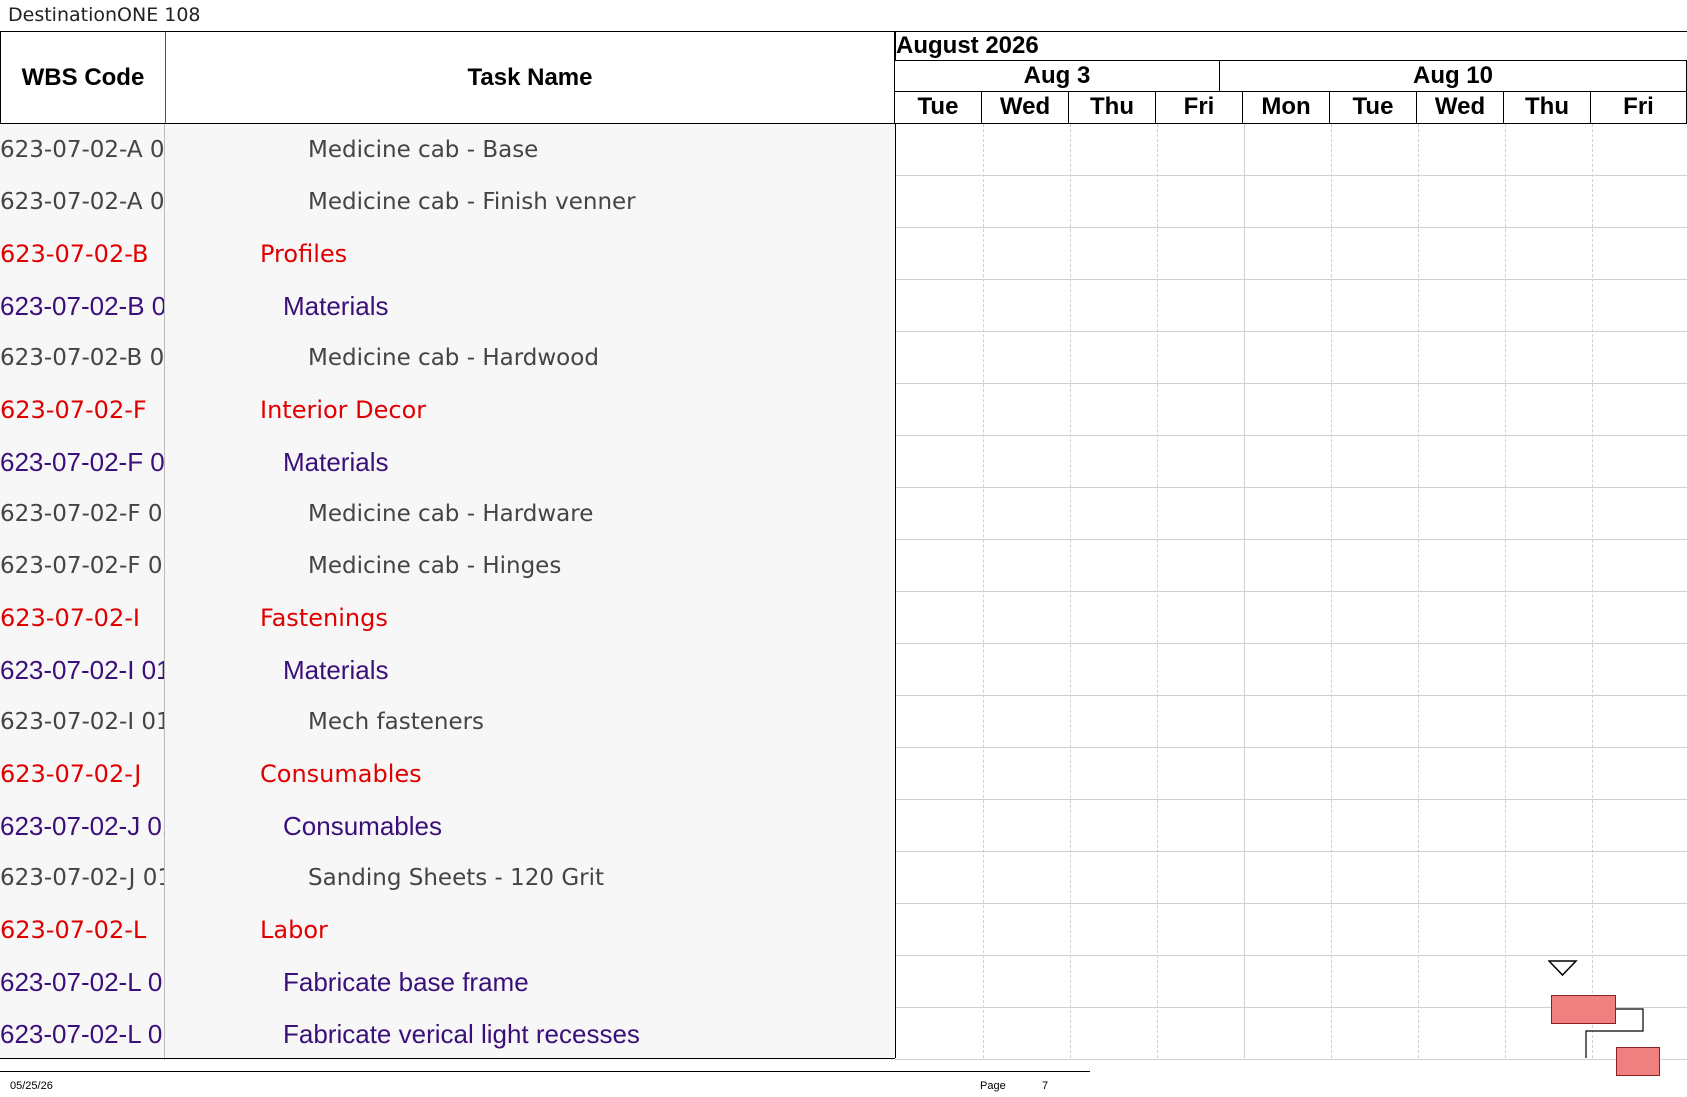 The image size is (1687, 1097). I want to click on timescale-day: Mon, so click(1286, 108).